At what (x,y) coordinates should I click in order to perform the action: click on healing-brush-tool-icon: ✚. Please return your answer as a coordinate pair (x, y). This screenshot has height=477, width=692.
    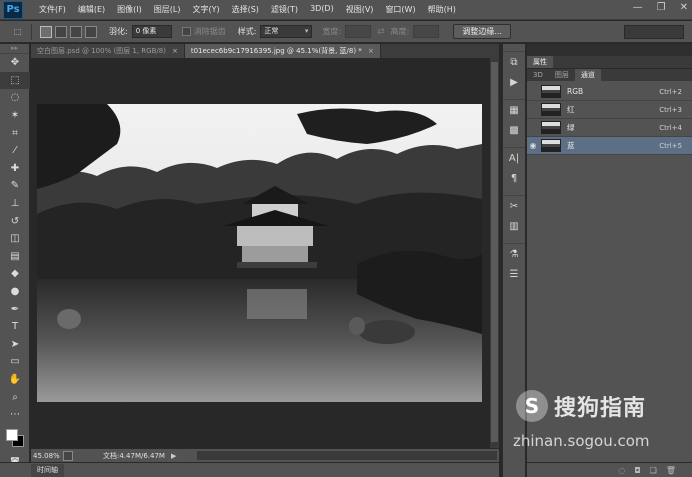
    Looking at the image, I should click on (15, 169).